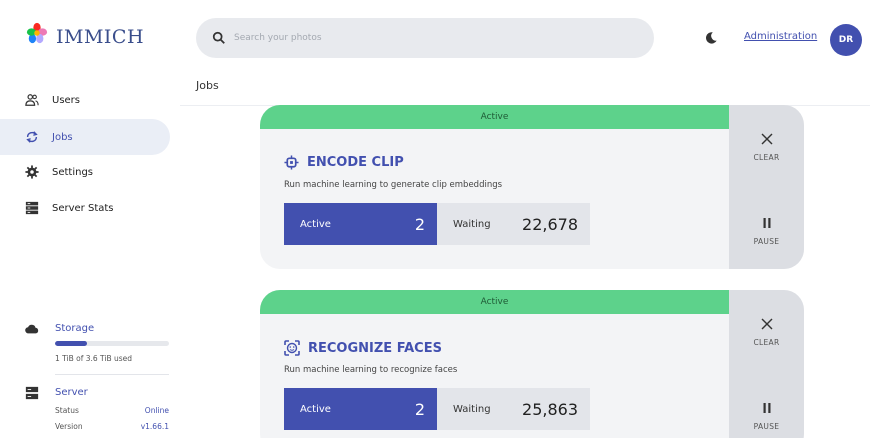 This screenshot has width=870, height=438. I want to click on server-title: Server, so click(71, 392).